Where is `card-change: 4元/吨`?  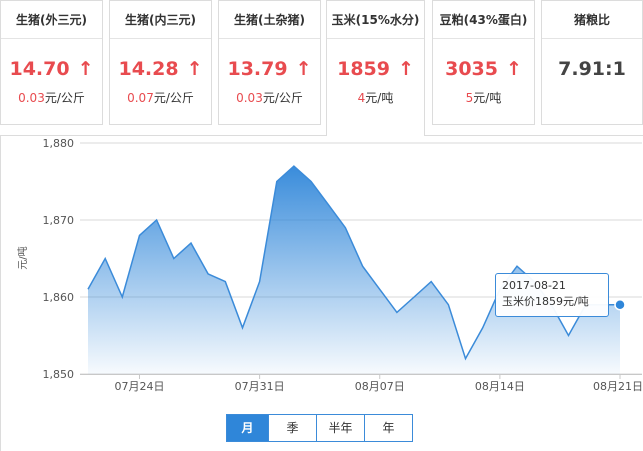
card-change: 4元/吨 is located at coordinates (375, 98).